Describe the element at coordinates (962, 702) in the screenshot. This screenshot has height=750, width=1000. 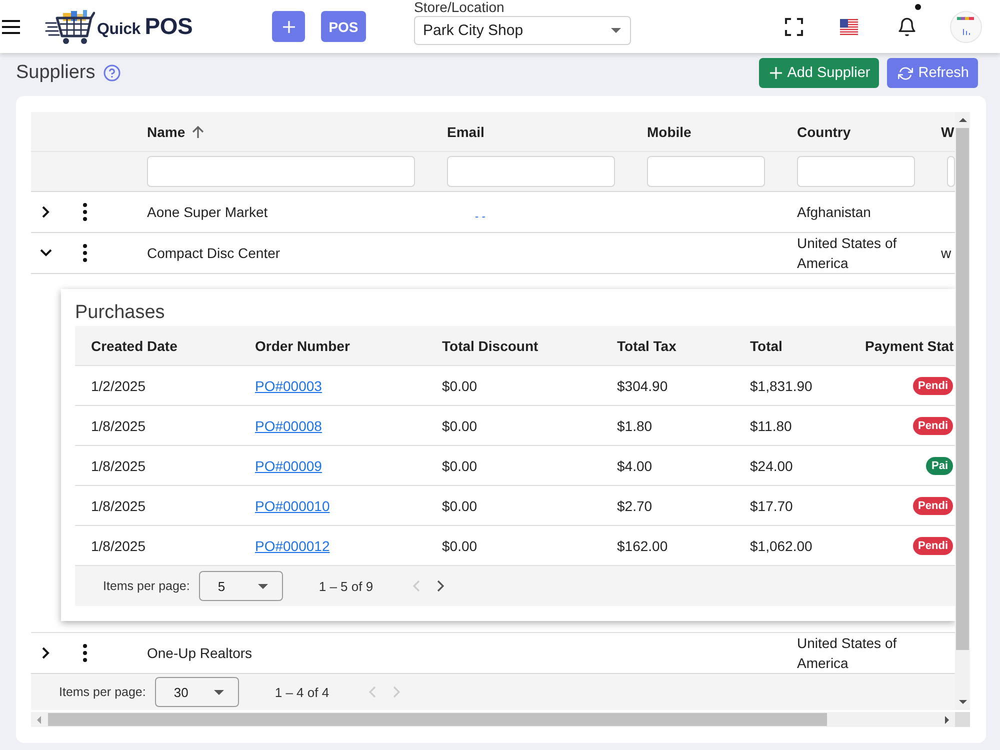
I see `arrow-down-icon` at that location.